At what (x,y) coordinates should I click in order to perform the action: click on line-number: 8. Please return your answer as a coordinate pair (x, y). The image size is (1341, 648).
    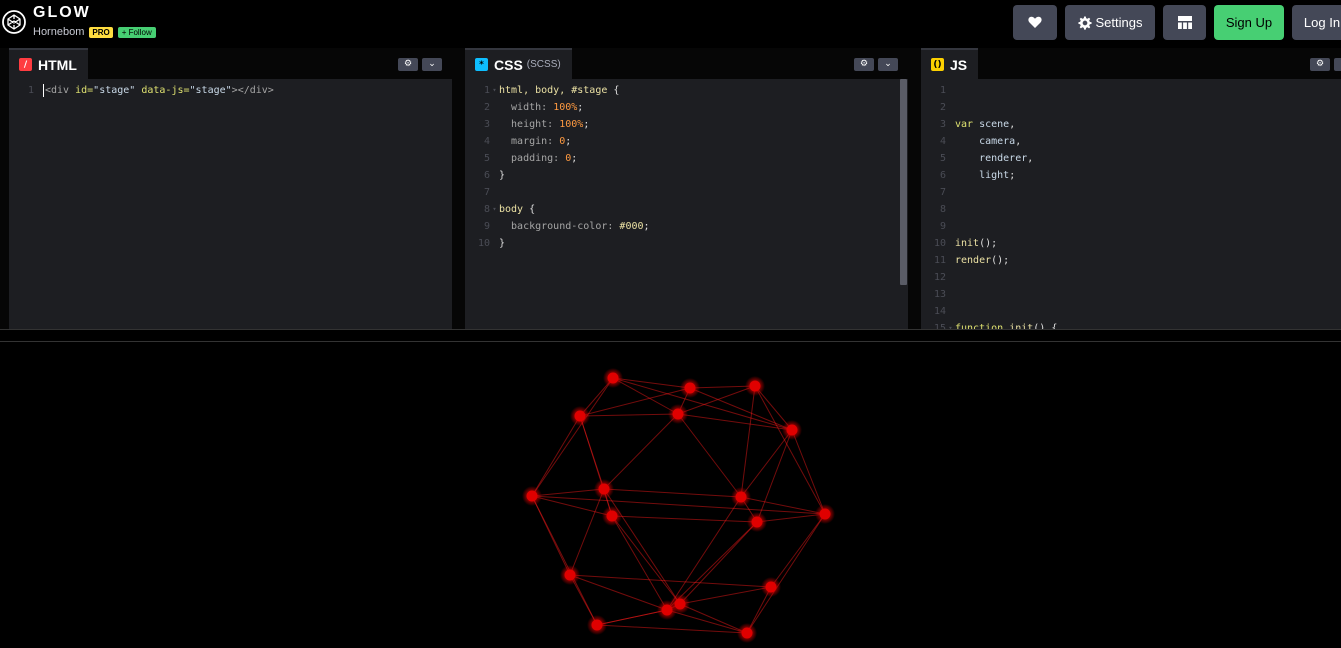
    Looking at the image, I should click on (486, 209).